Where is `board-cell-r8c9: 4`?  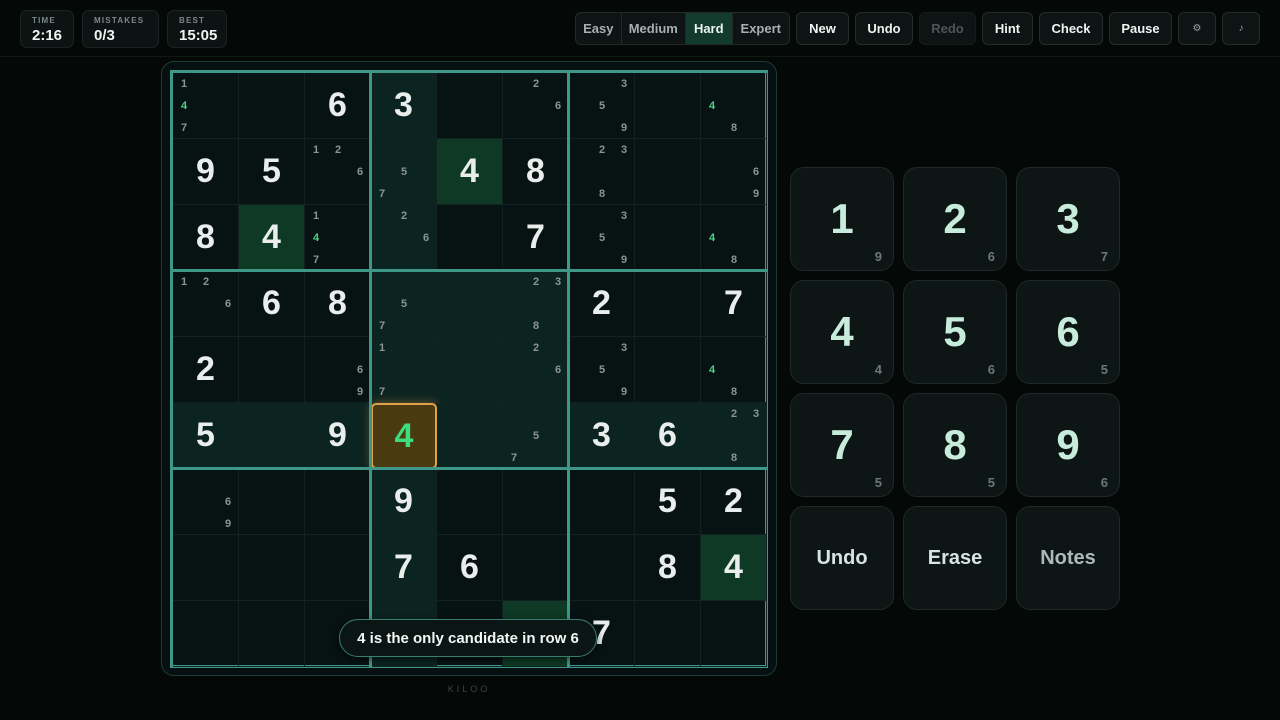 board-cell-r8c9: 4 is located at coordinates (734, 568).